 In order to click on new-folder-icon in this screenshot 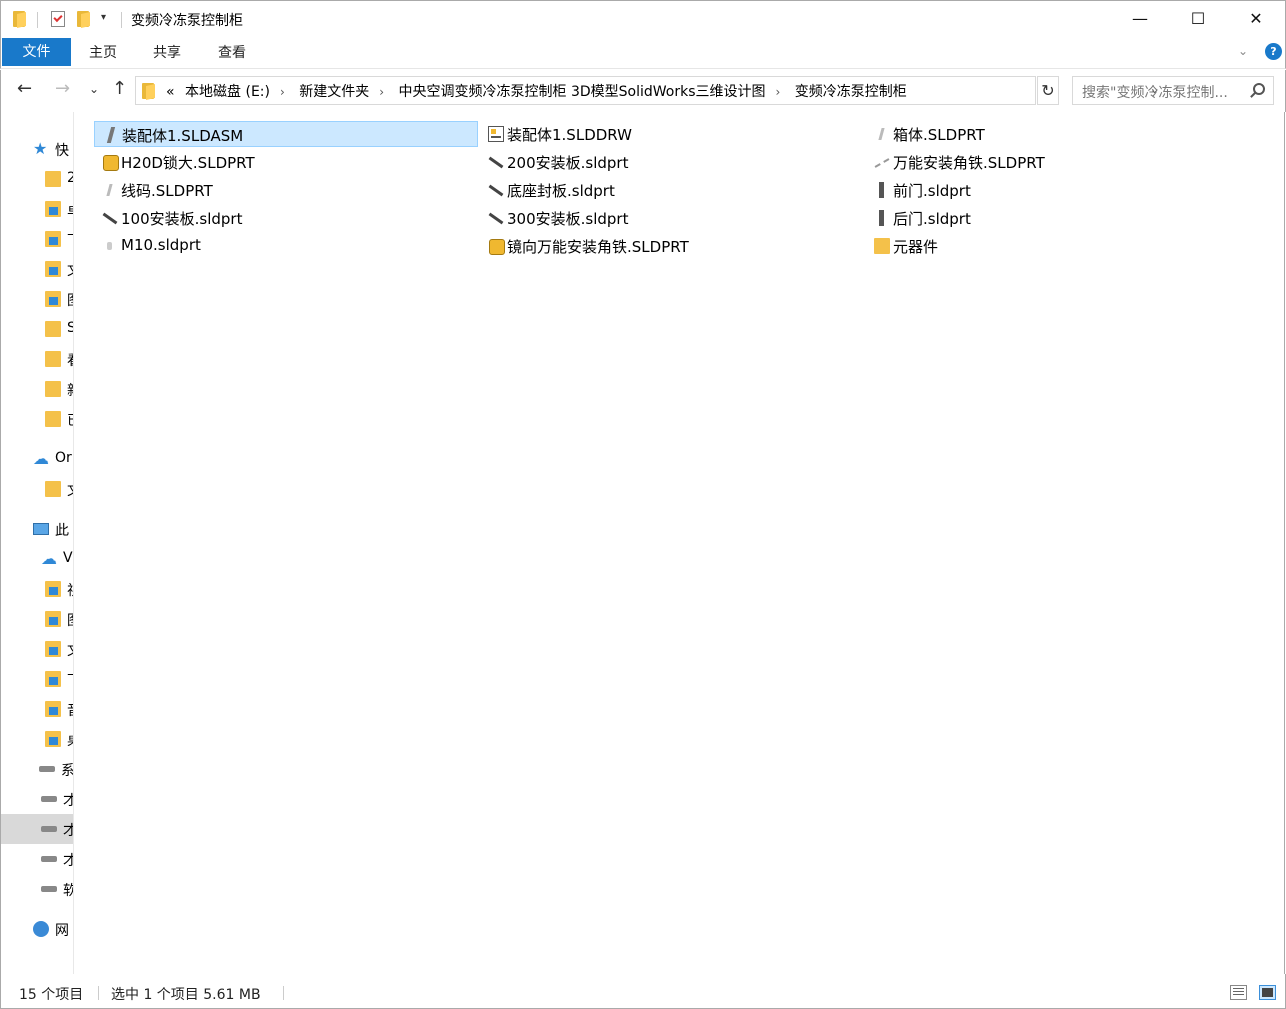, I will do `click(84, 19)`.